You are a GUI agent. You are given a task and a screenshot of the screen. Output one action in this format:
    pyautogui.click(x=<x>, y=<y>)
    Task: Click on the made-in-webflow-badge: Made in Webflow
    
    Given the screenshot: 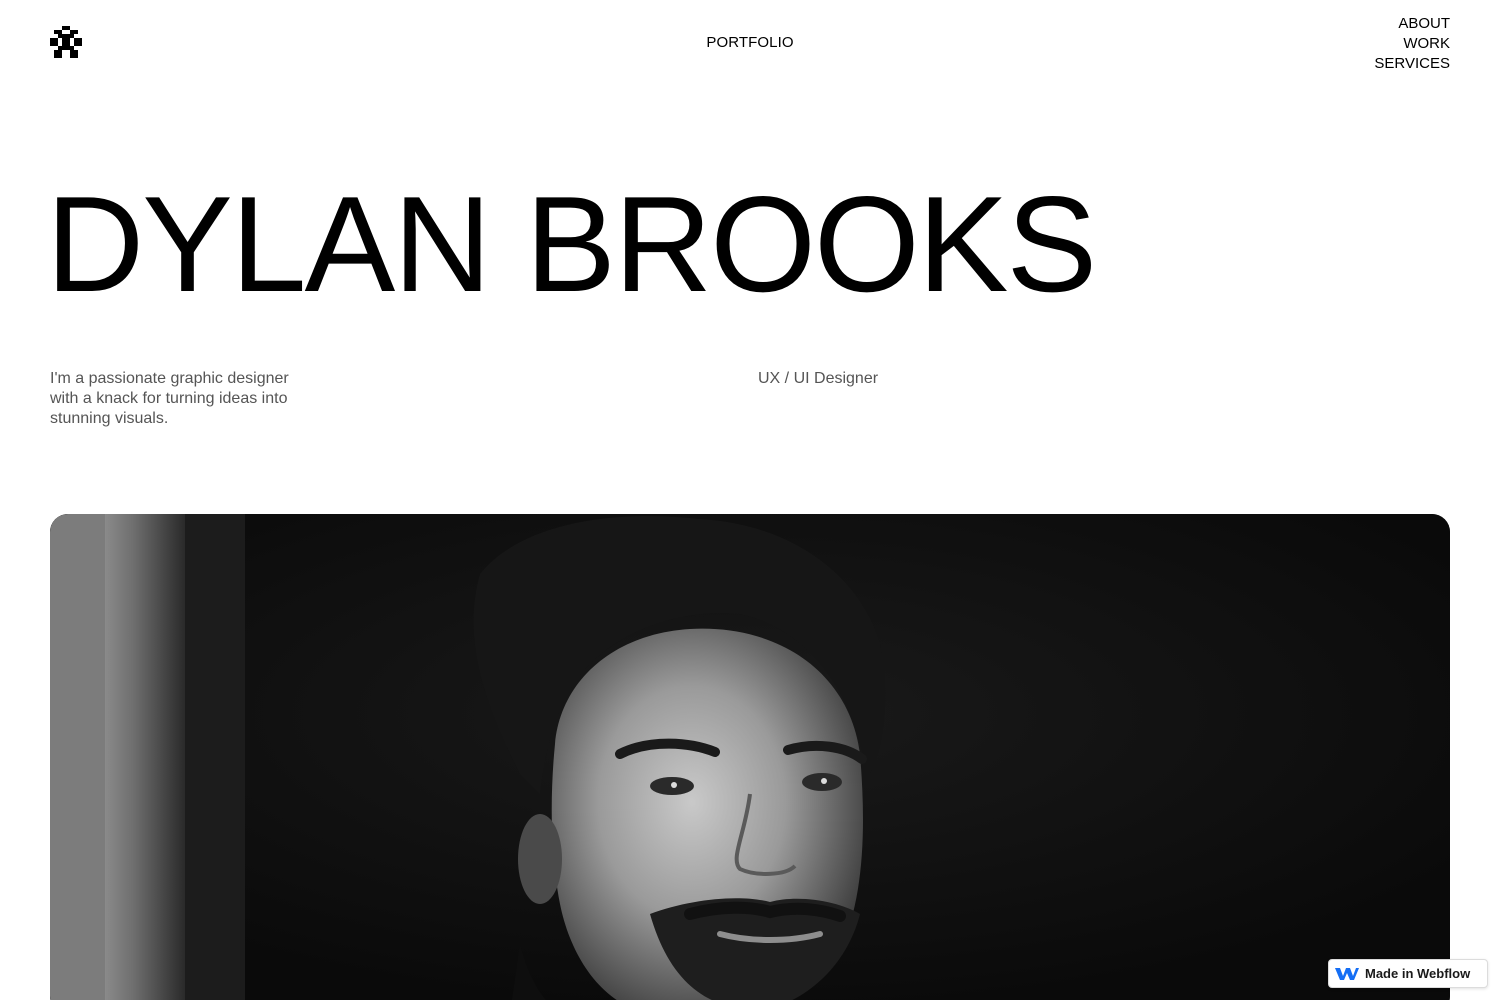 What is the action you would take?
    pyautogui.click(x=1408, y=973)
    